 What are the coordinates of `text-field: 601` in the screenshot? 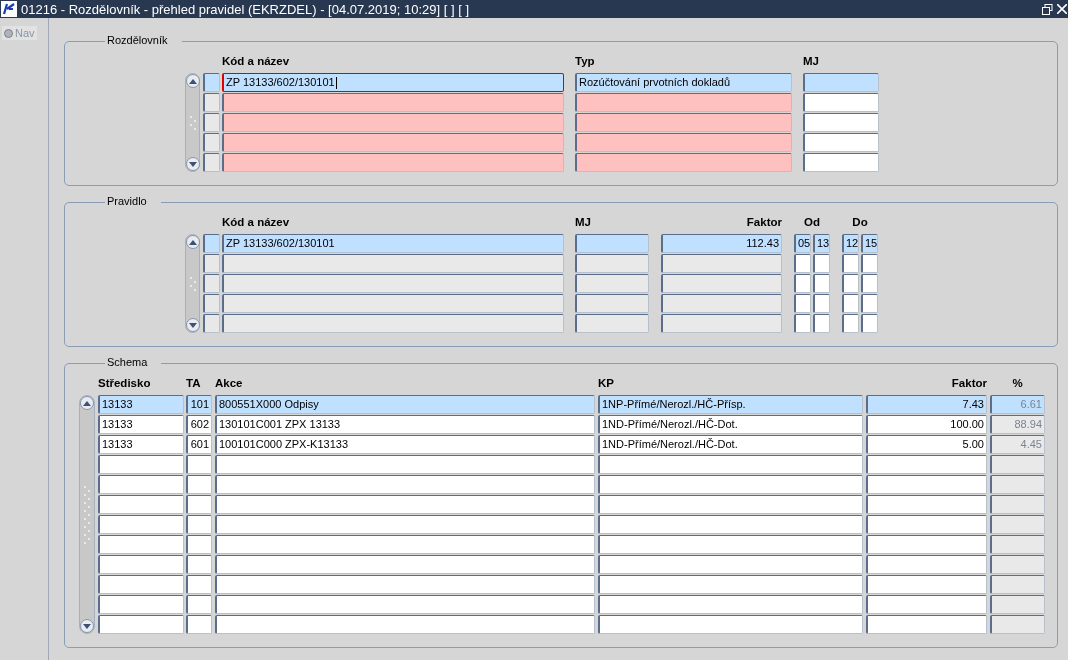 It's located at (199, 444).